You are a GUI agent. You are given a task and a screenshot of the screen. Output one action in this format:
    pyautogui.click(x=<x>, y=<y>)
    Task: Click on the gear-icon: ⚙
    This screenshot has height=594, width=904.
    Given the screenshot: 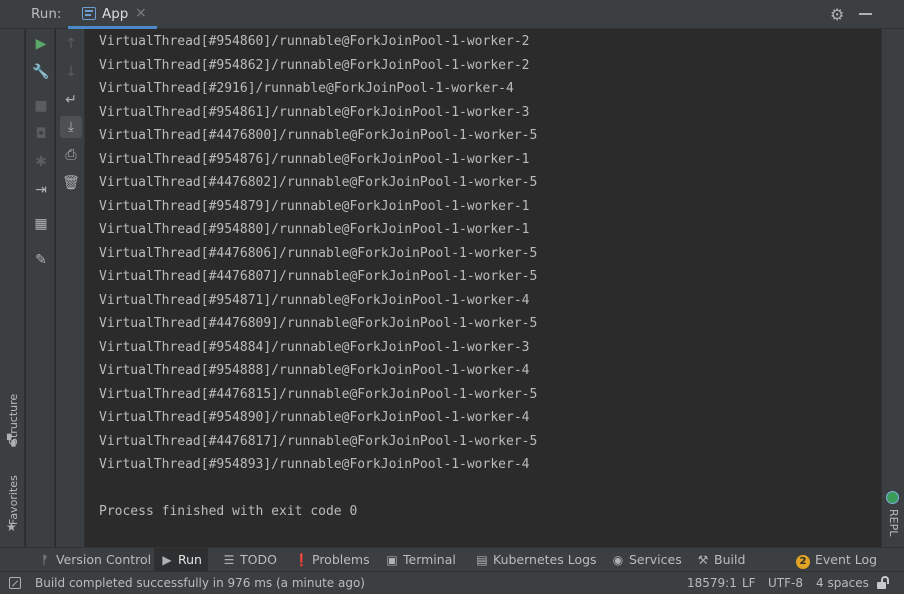 What is the action you would take?
    pyautogui.click(x=837, y=14)
    